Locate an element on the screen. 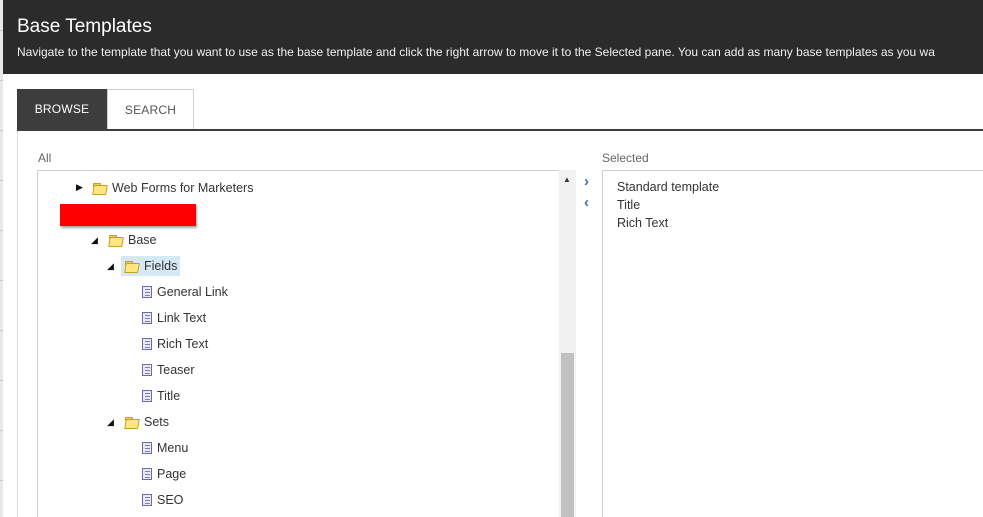 Image resolution: width=983 pixels, height=517 pixels. selected-item: Rich Text is located at coordinates (642, 223).